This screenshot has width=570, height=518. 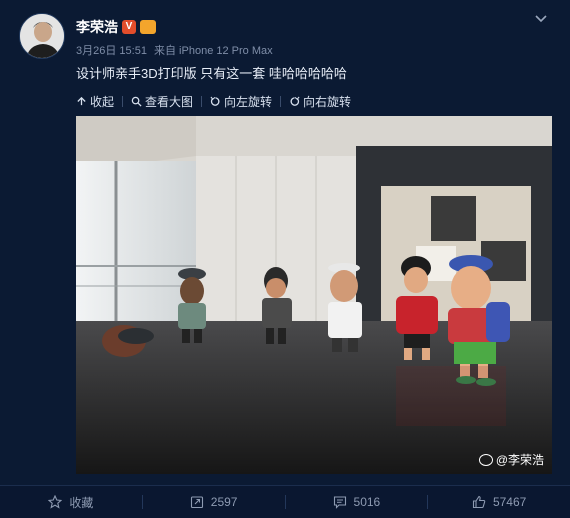 I want to click on magnifier-icon, so click(x=136, y=101).